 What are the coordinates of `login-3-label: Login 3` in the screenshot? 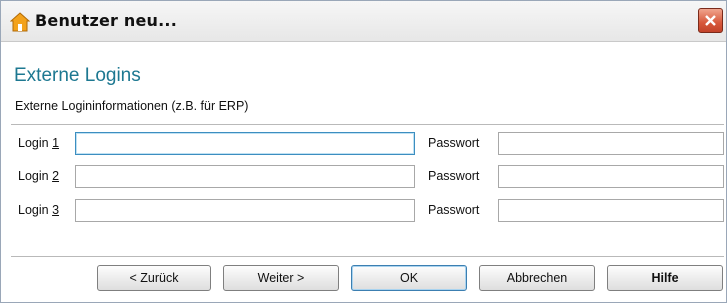 It's located at (38, 210).